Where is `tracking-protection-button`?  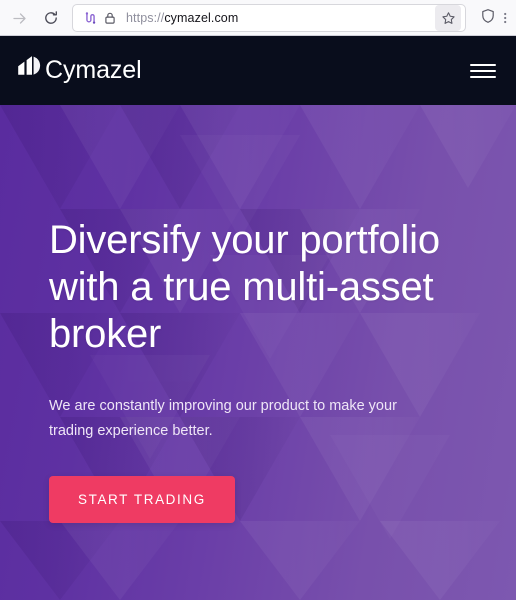 tracking-protection-button is located at coordinates (488, 18).